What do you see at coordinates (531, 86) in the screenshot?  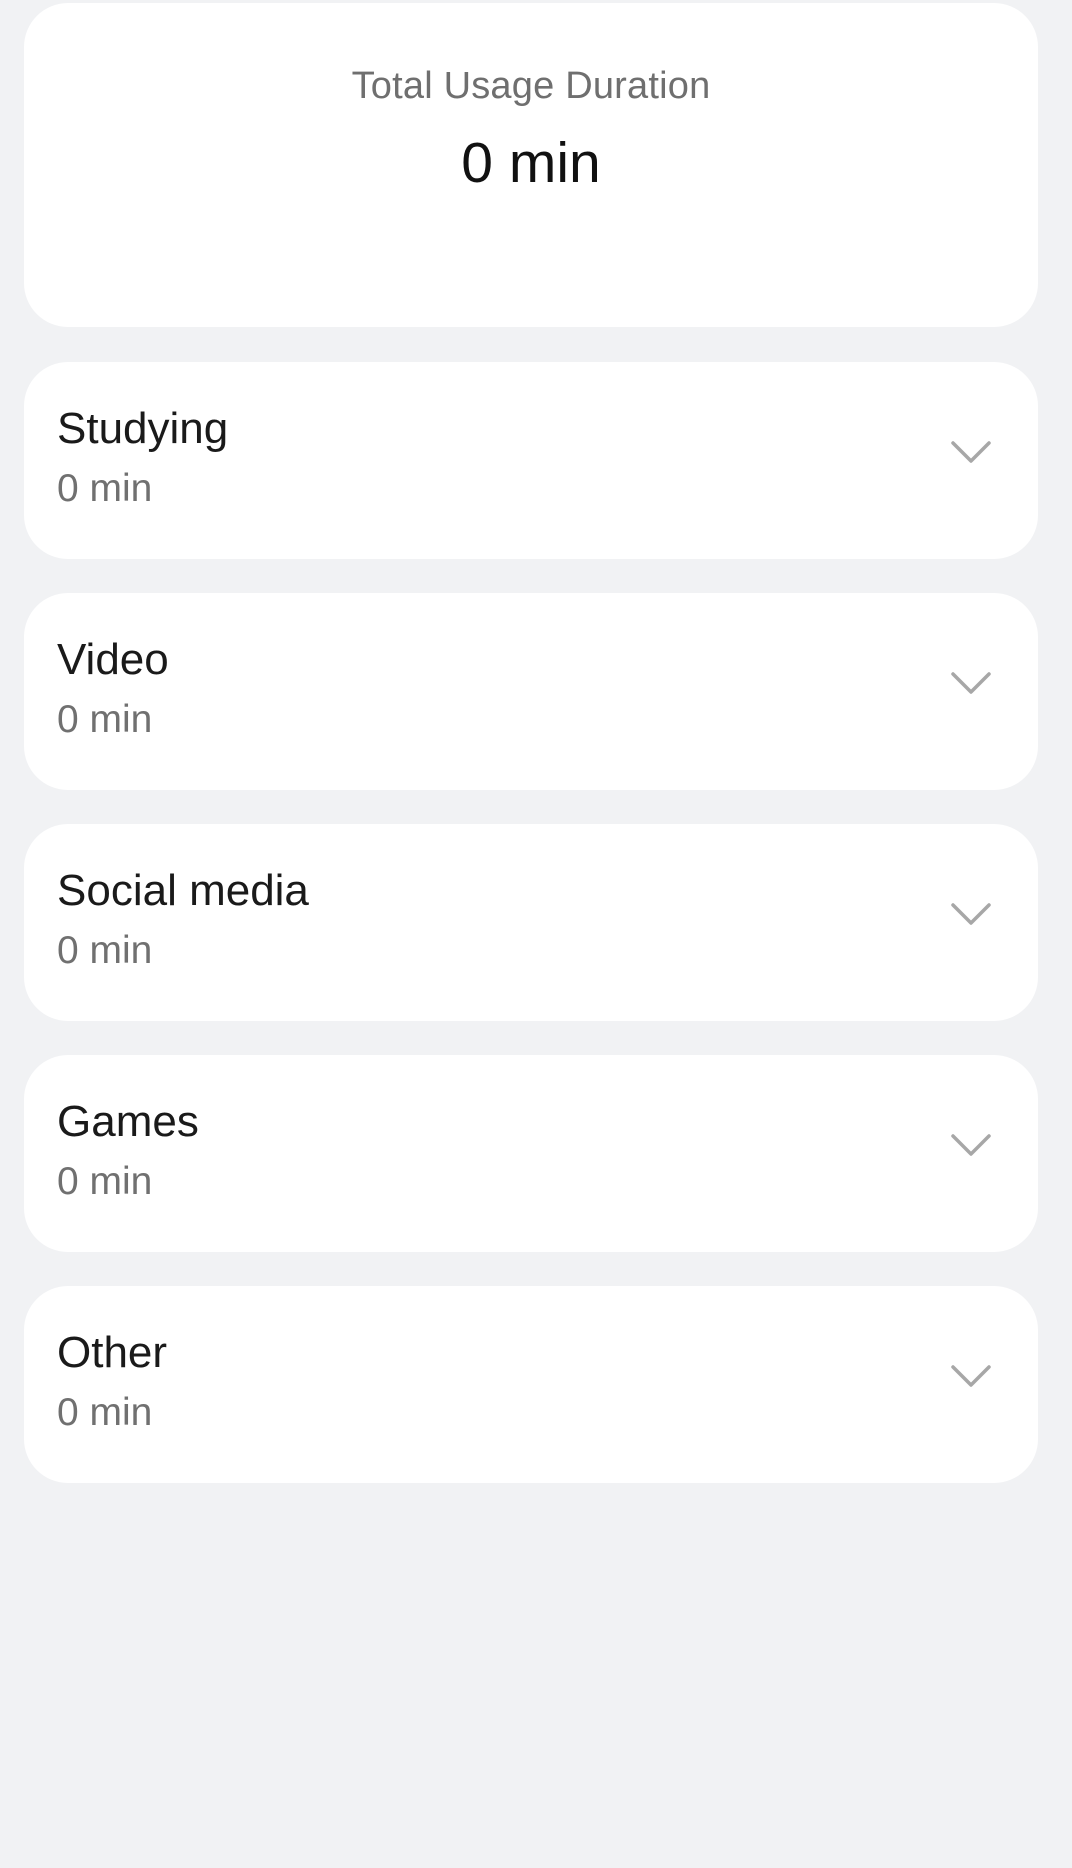 I see `total-usage-title: Total Usage Duration` at bounding box center [531, 86].